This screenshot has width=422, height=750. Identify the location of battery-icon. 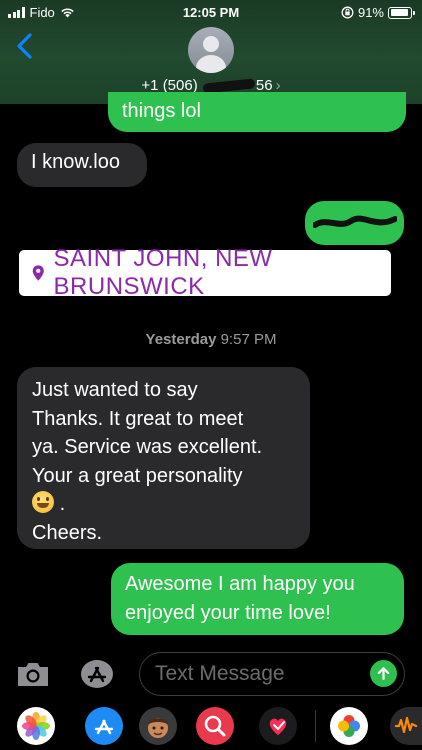
(401, 12).